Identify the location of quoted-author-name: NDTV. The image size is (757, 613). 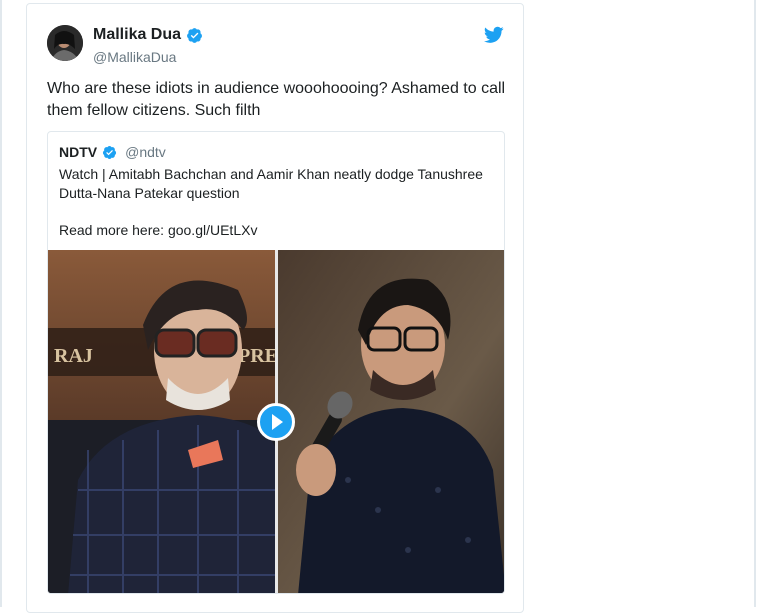
(78, 152).